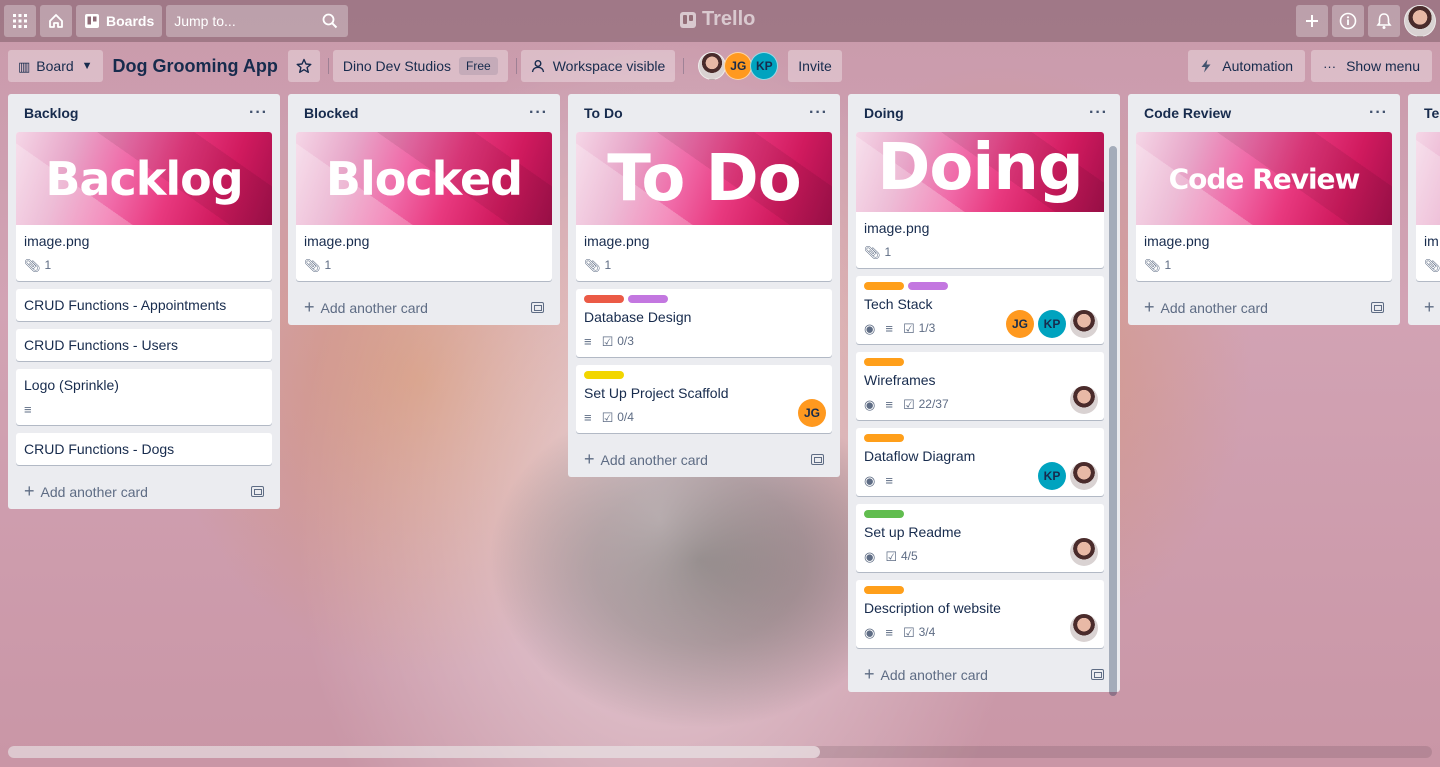  What do you see at coordinates (144, 305) in the screenshot?
I see `card: CRUD Functions - Appointments` at bounding box center [144, 305].